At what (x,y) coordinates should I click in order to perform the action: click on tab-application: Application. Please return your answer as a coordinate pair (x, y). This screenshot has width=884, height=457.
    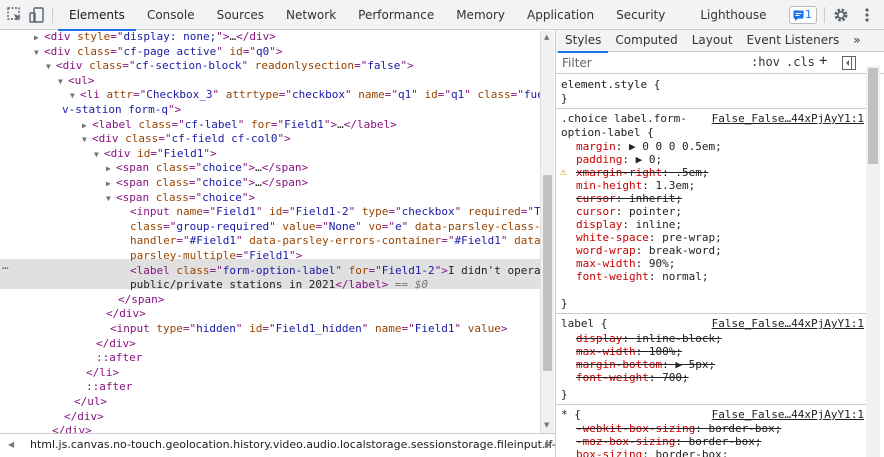
    Looking at the image, I should click on (560, 15).